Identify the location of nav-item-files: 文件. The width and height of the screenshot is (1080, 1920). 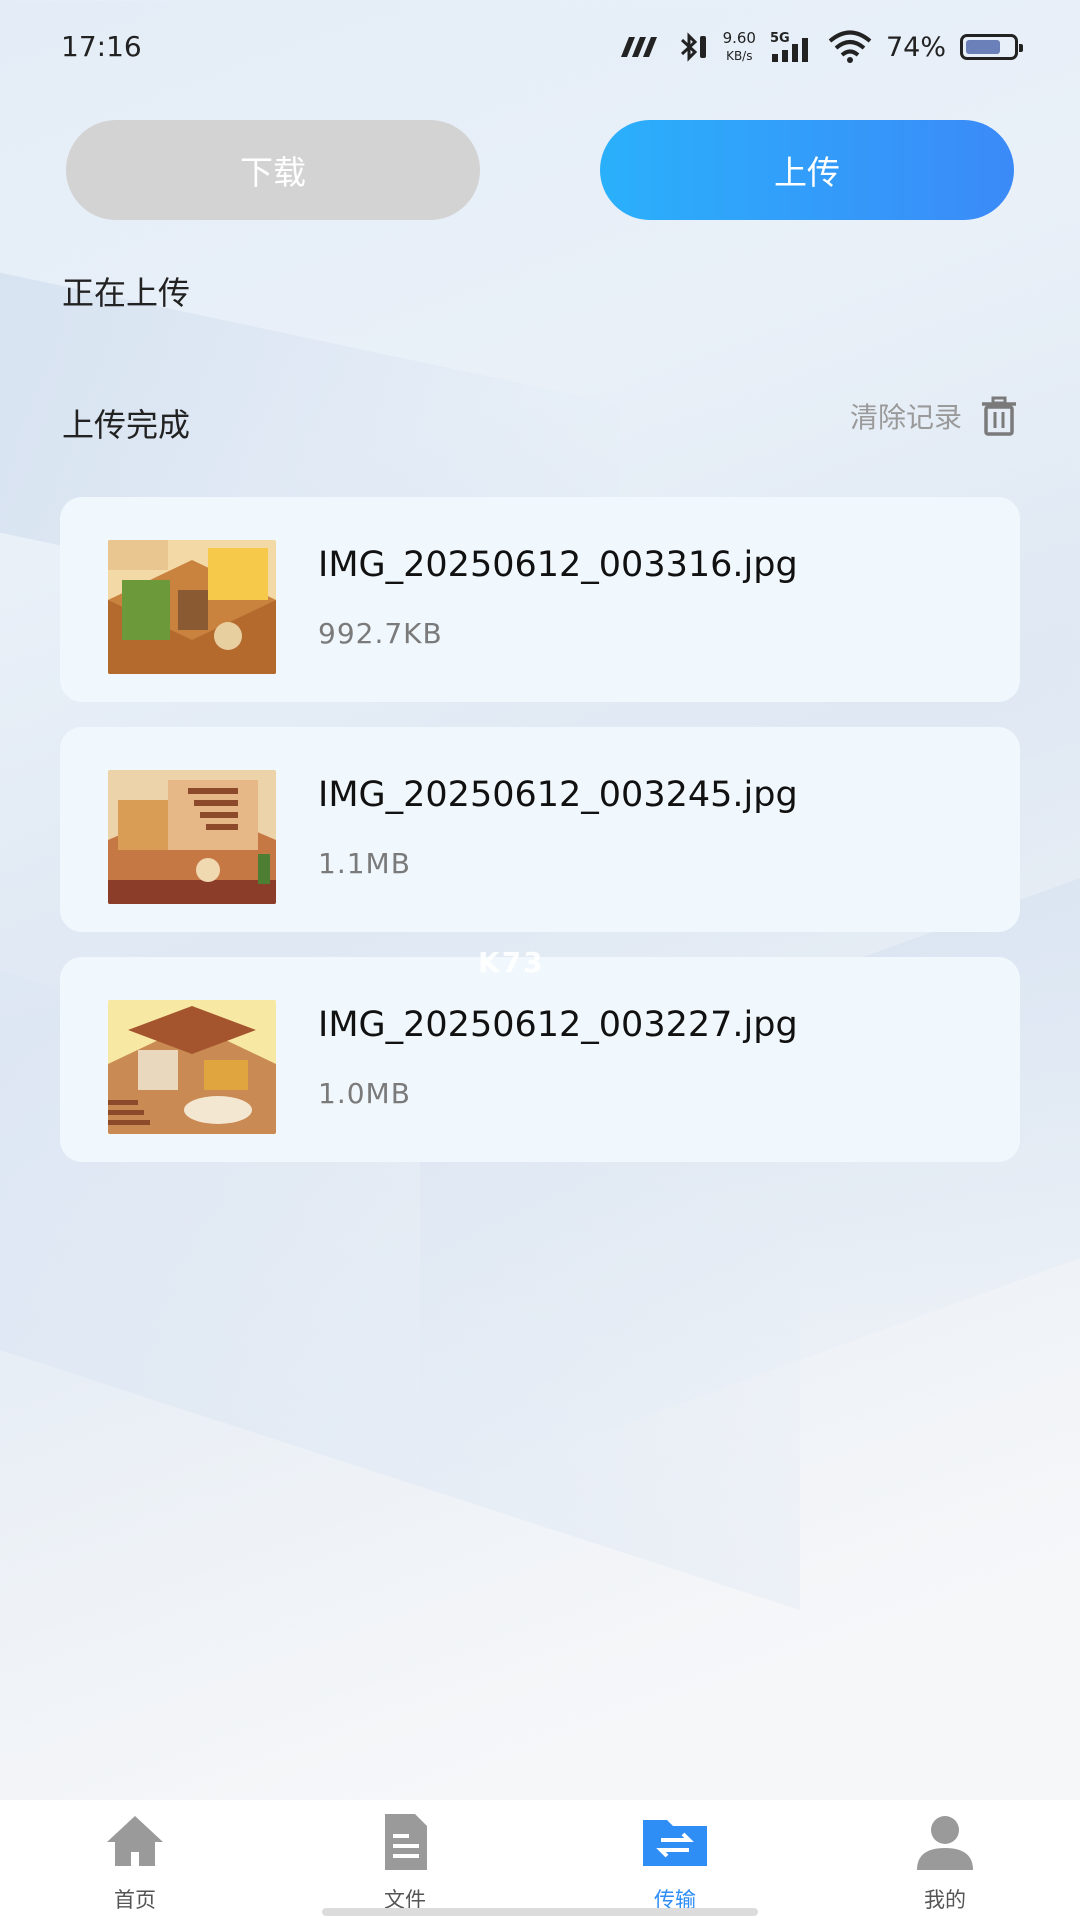
(405, 1860).